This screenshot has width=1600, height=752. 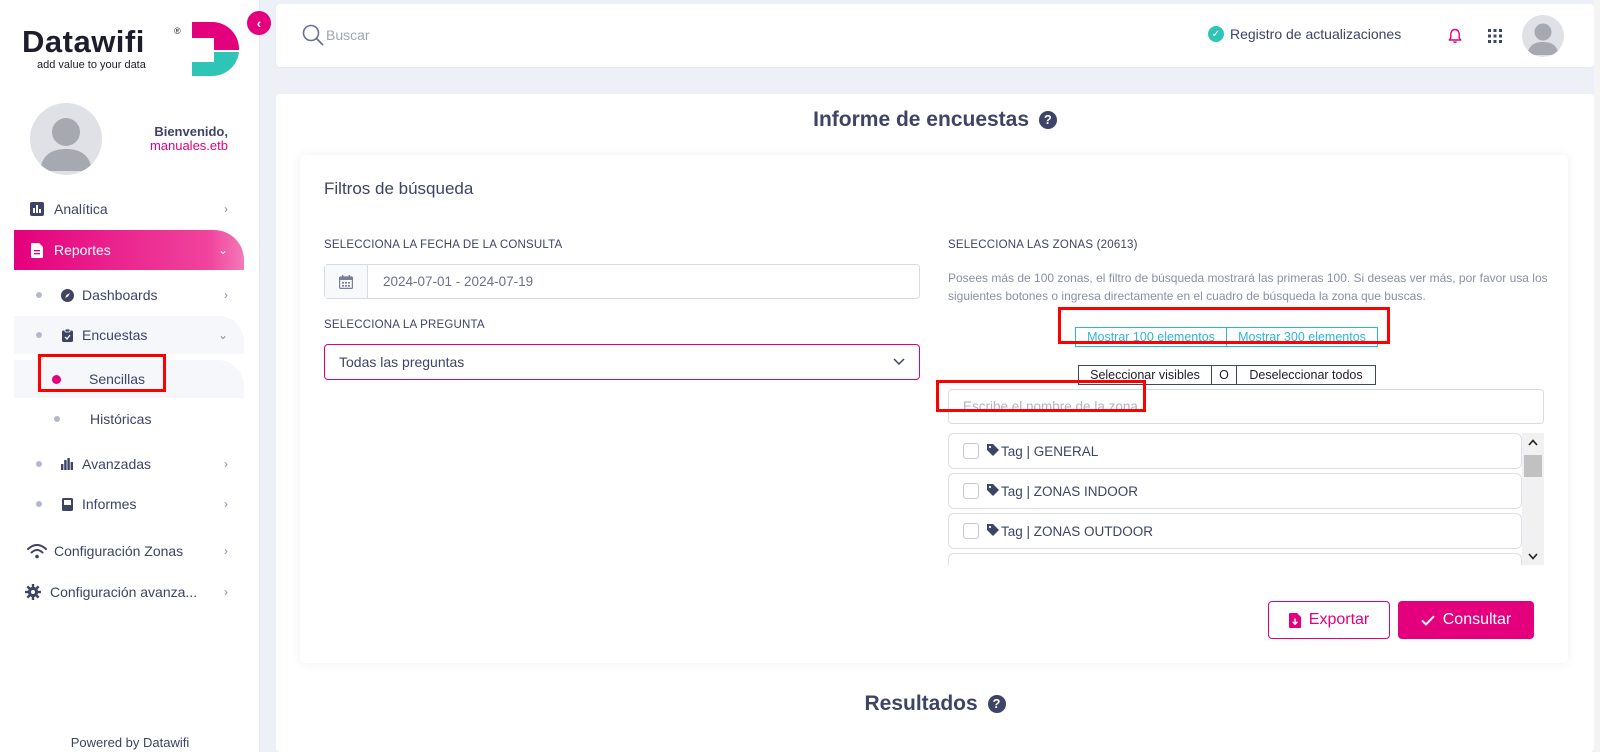 What do you see at coordinates (458, 281) in the screenshot?
I see `date-range-value: 2024-07-01 - 2024-07-19` at bounding box center [458, 281].